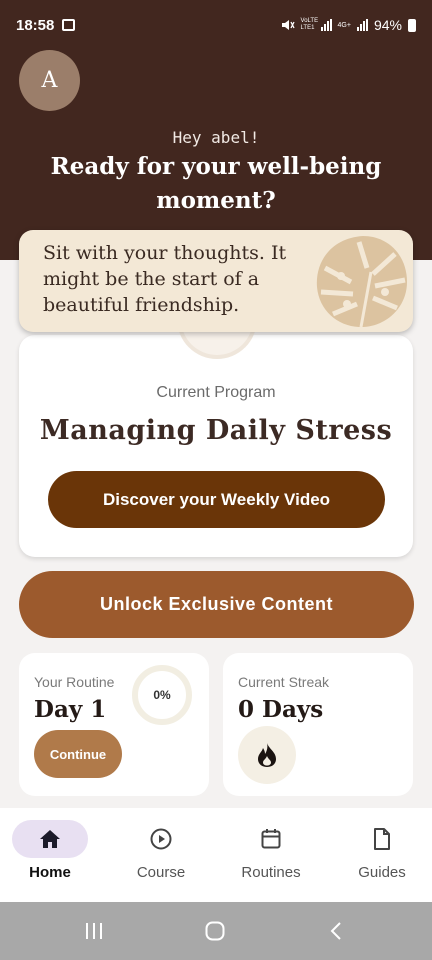  I want to click on streak-label: Current Streak, so click(284, 682).